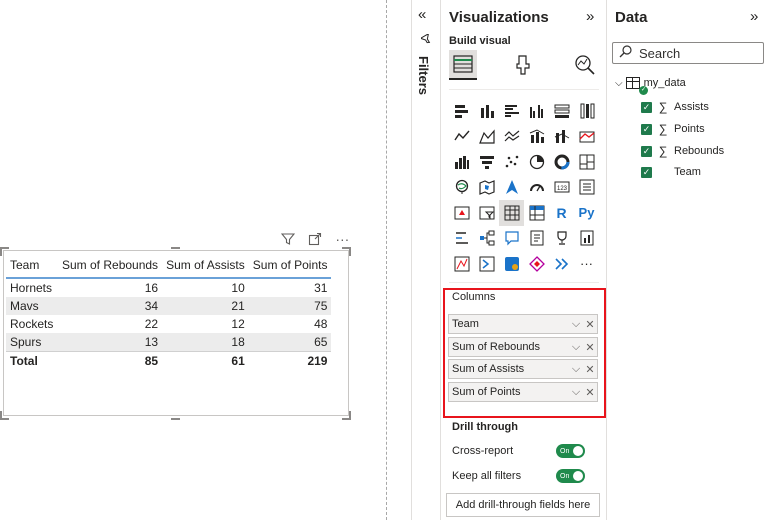 This screenshot has width=768, height=520. Describe the element at coordinates (205, 266) in the screenshot. I see `column-header: Sum of Assists` at that location.